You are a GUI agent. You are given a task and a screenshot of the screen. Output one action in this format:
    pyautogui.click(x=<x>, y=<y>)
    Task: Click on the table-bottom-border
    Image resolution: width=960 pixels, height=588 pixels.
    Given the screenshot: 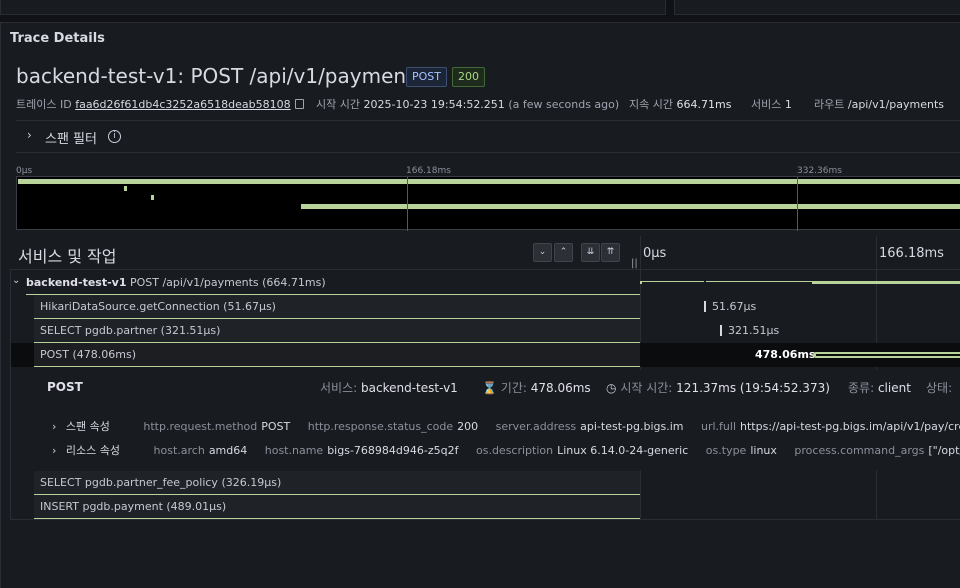 What is the action you would take?
    pyautogui.click(x=485, y=519)
    